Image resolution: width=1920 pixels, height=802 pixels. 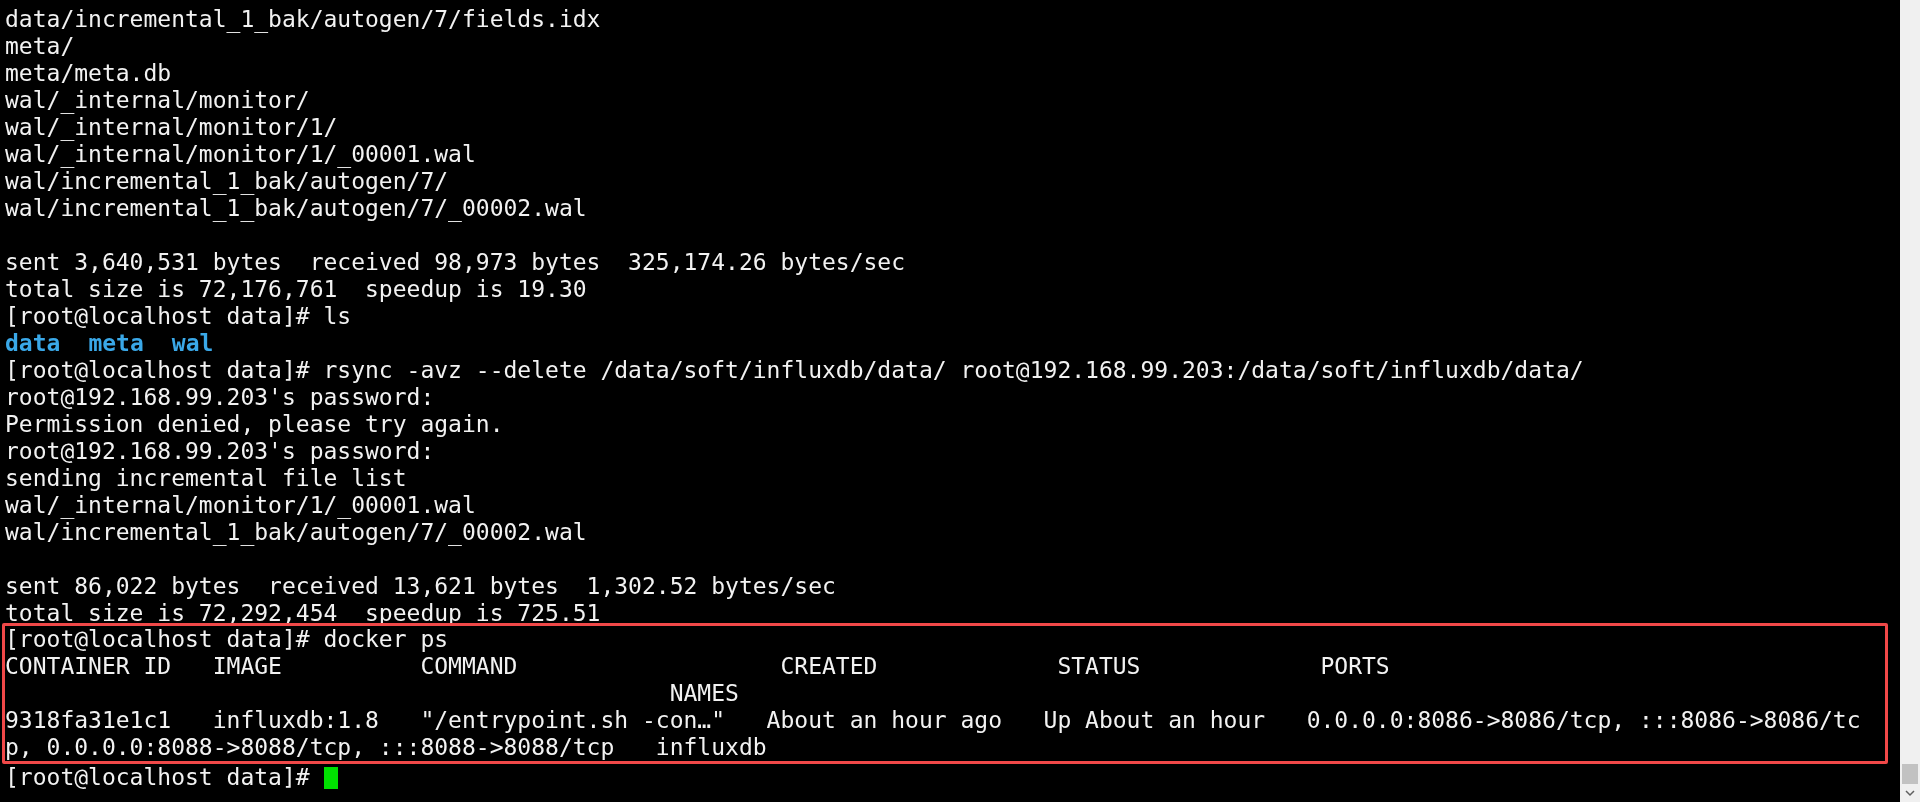 I want to click on terminal-line: total size is 72,292,454 speedup is 725.51, so click(x=303, y=613).